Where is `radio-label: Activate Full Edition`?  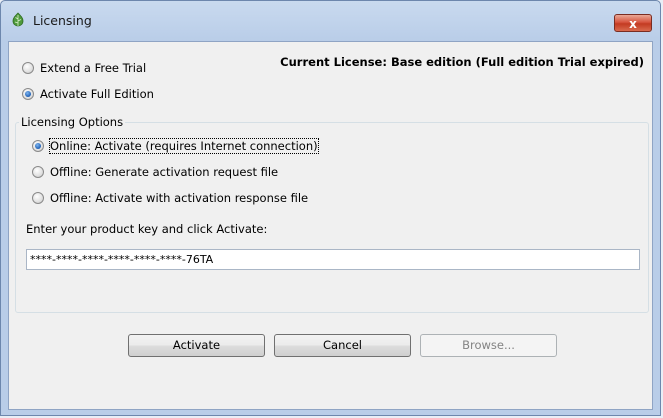
radio-label: Activate Full Edition is located at coordinates (97, 94).